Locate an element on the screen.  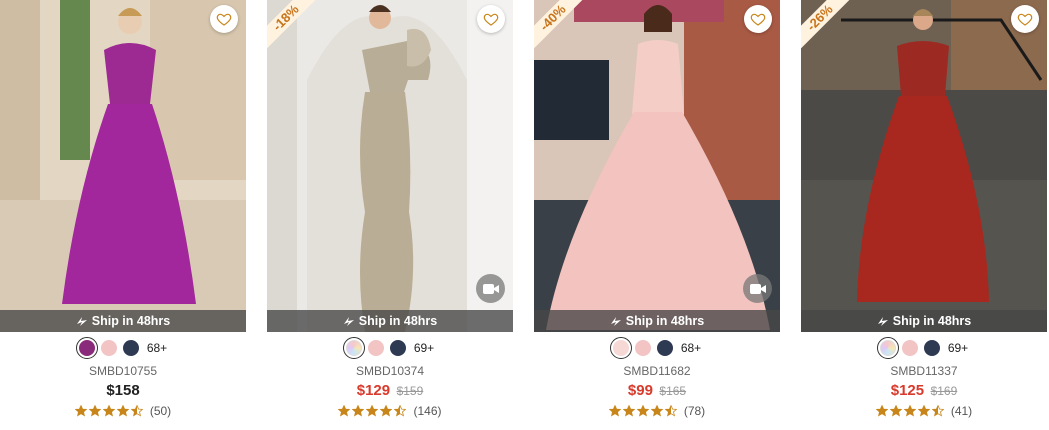
original-price: $169 is located at coordinates (944, 391).